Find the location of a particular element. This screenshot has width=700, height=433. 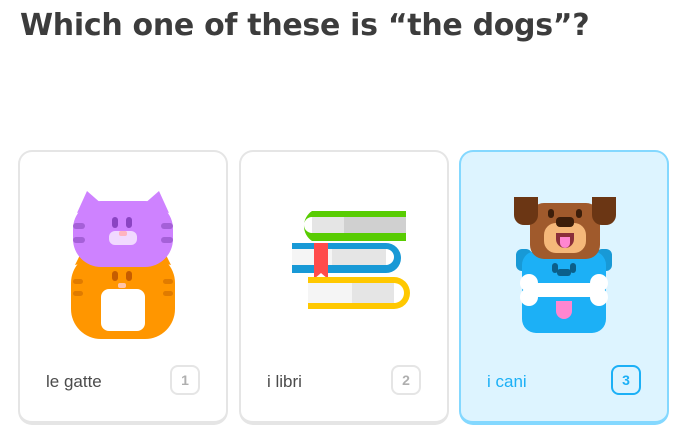

question-title: Which one of these is “the dogs”? is located at coordinates (305, 25).